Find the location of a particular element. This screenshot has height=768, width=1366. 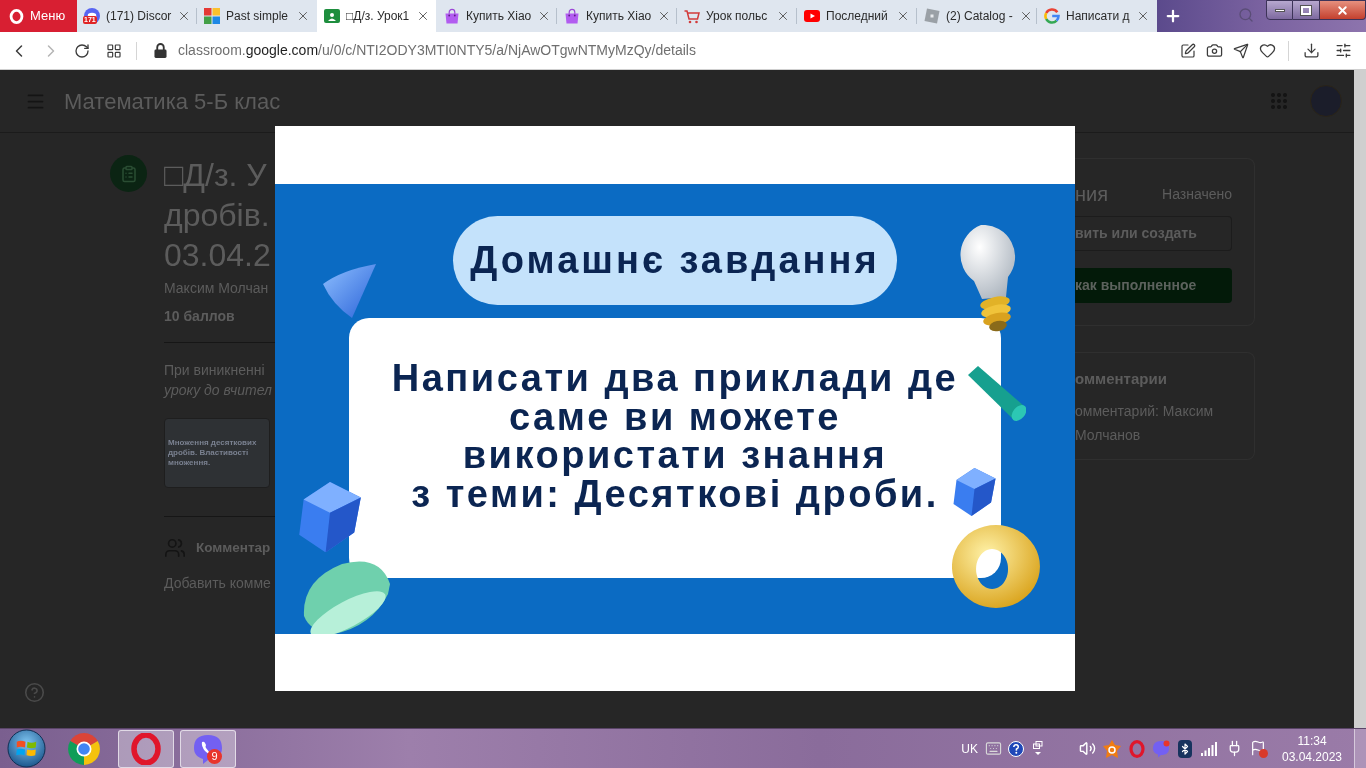

ring-icon is located at coordinates (996, 566).